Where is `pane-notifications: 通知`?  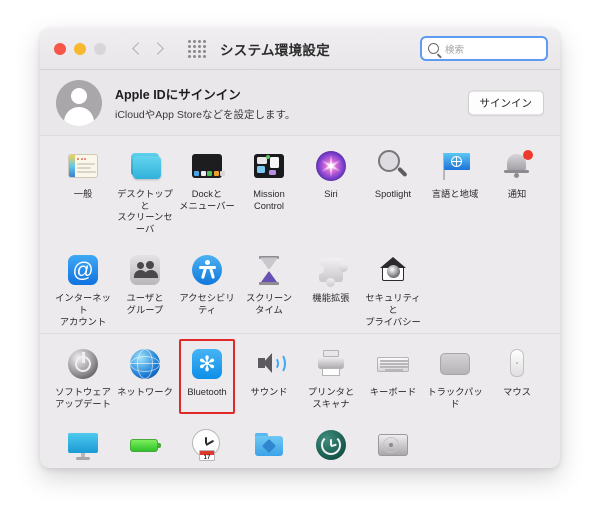
pane-notifications: 通知 is located at coordinates (517, 190).